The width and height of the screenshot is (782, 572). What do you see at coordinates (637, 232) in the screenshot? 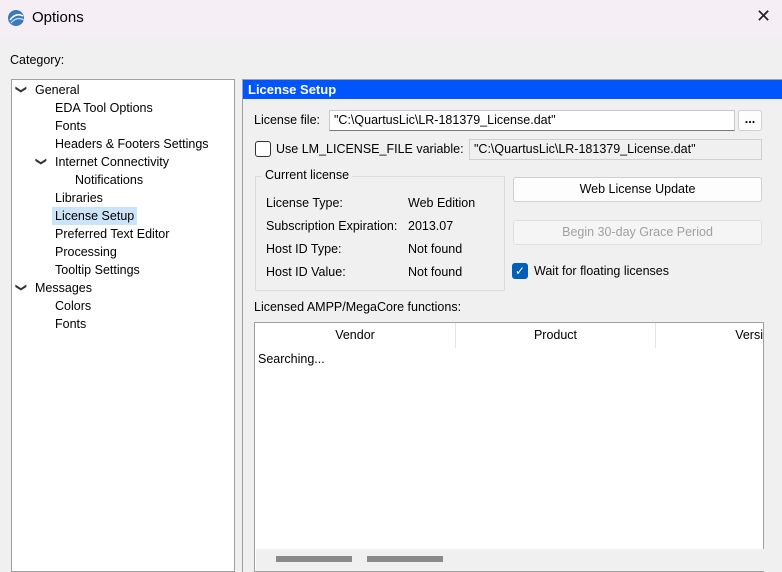
I see `grace-period-button: Begin 30-day Grace Period` at bounding box center [637, 232].